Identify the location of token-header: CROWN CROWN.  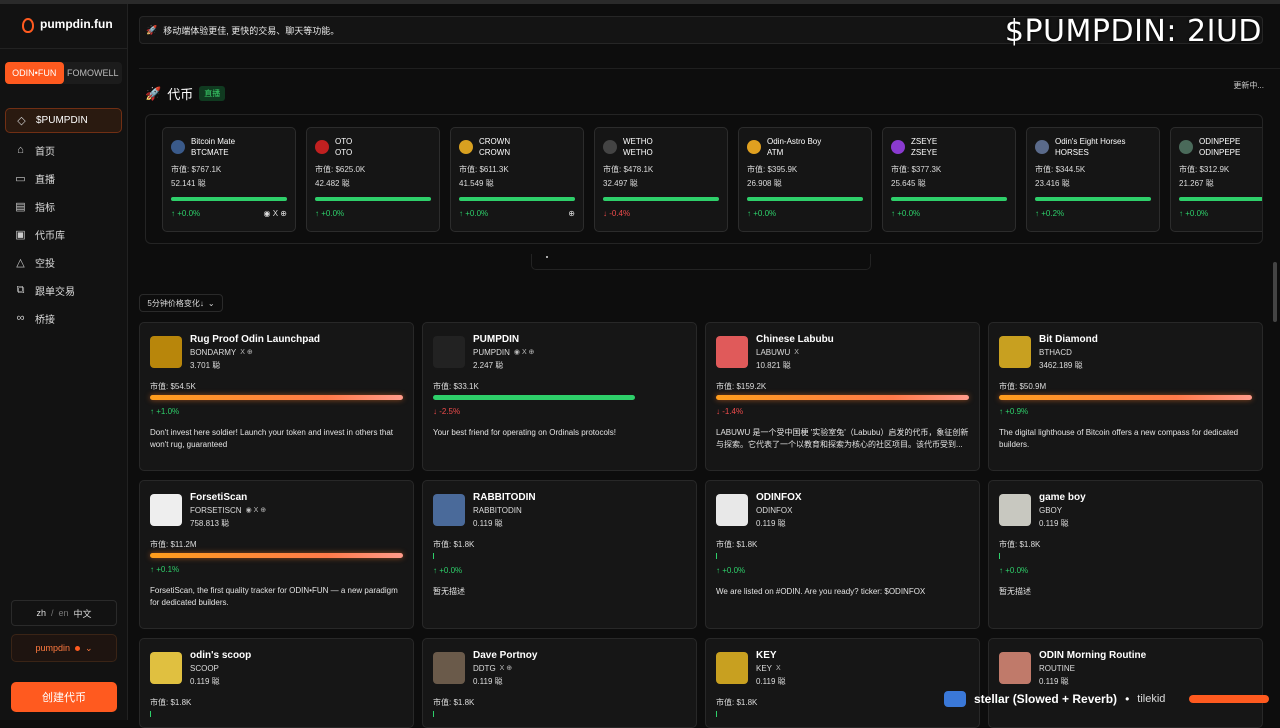
(517, 147).